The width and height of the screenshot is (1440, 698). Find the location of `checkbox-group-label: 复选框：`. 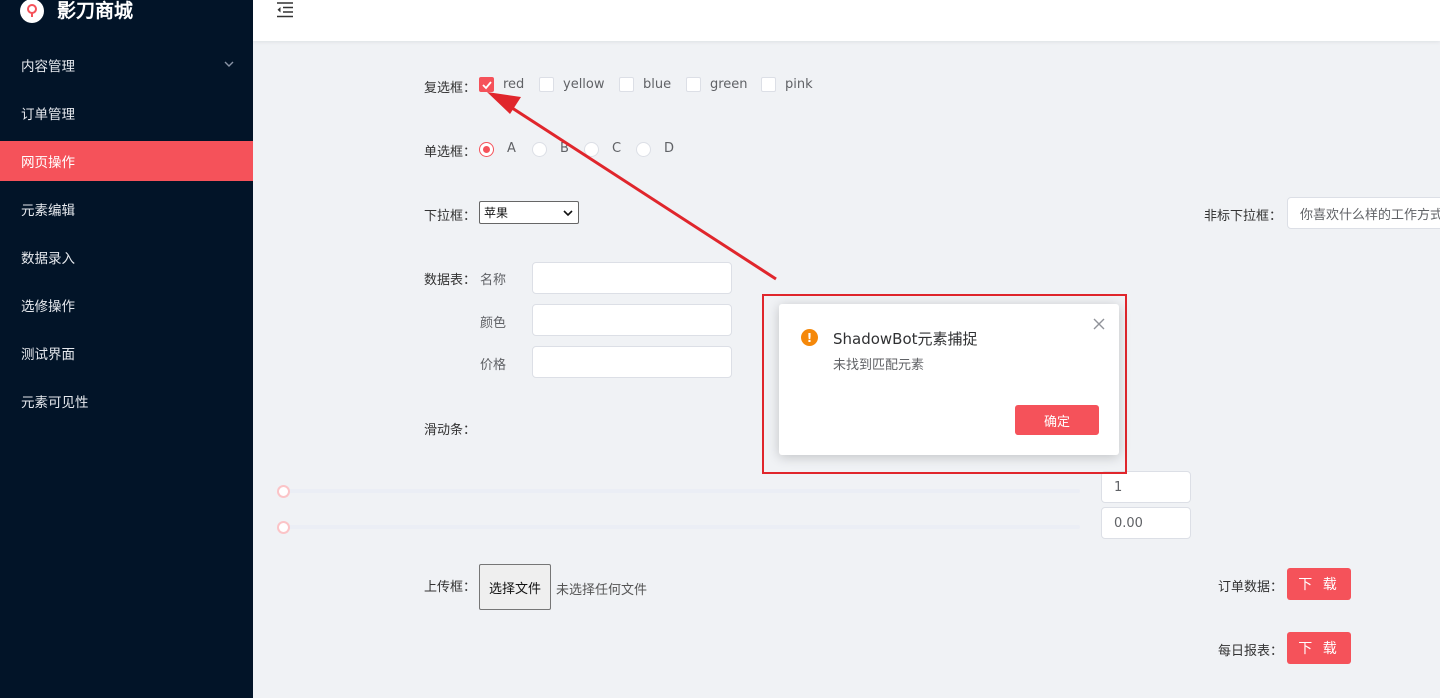

checkbox-group-label: 复选框： is located at coordinates (450, 88).